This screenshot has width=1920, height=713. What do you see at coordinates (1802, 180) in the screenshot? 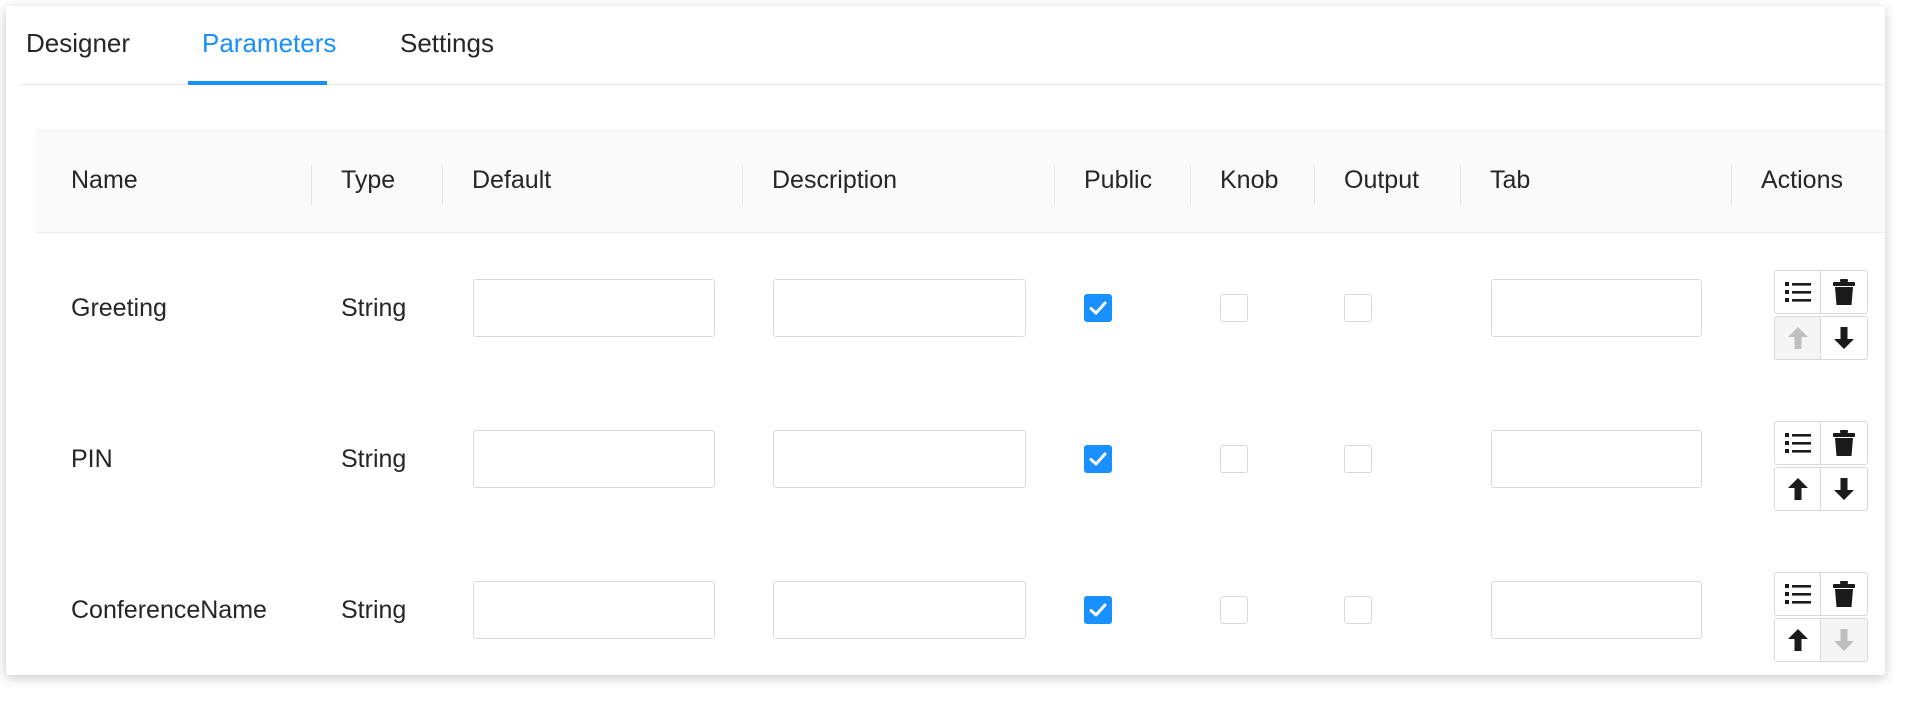
I see `column-header-actions: Actions` at bounding box center [1802, 180].